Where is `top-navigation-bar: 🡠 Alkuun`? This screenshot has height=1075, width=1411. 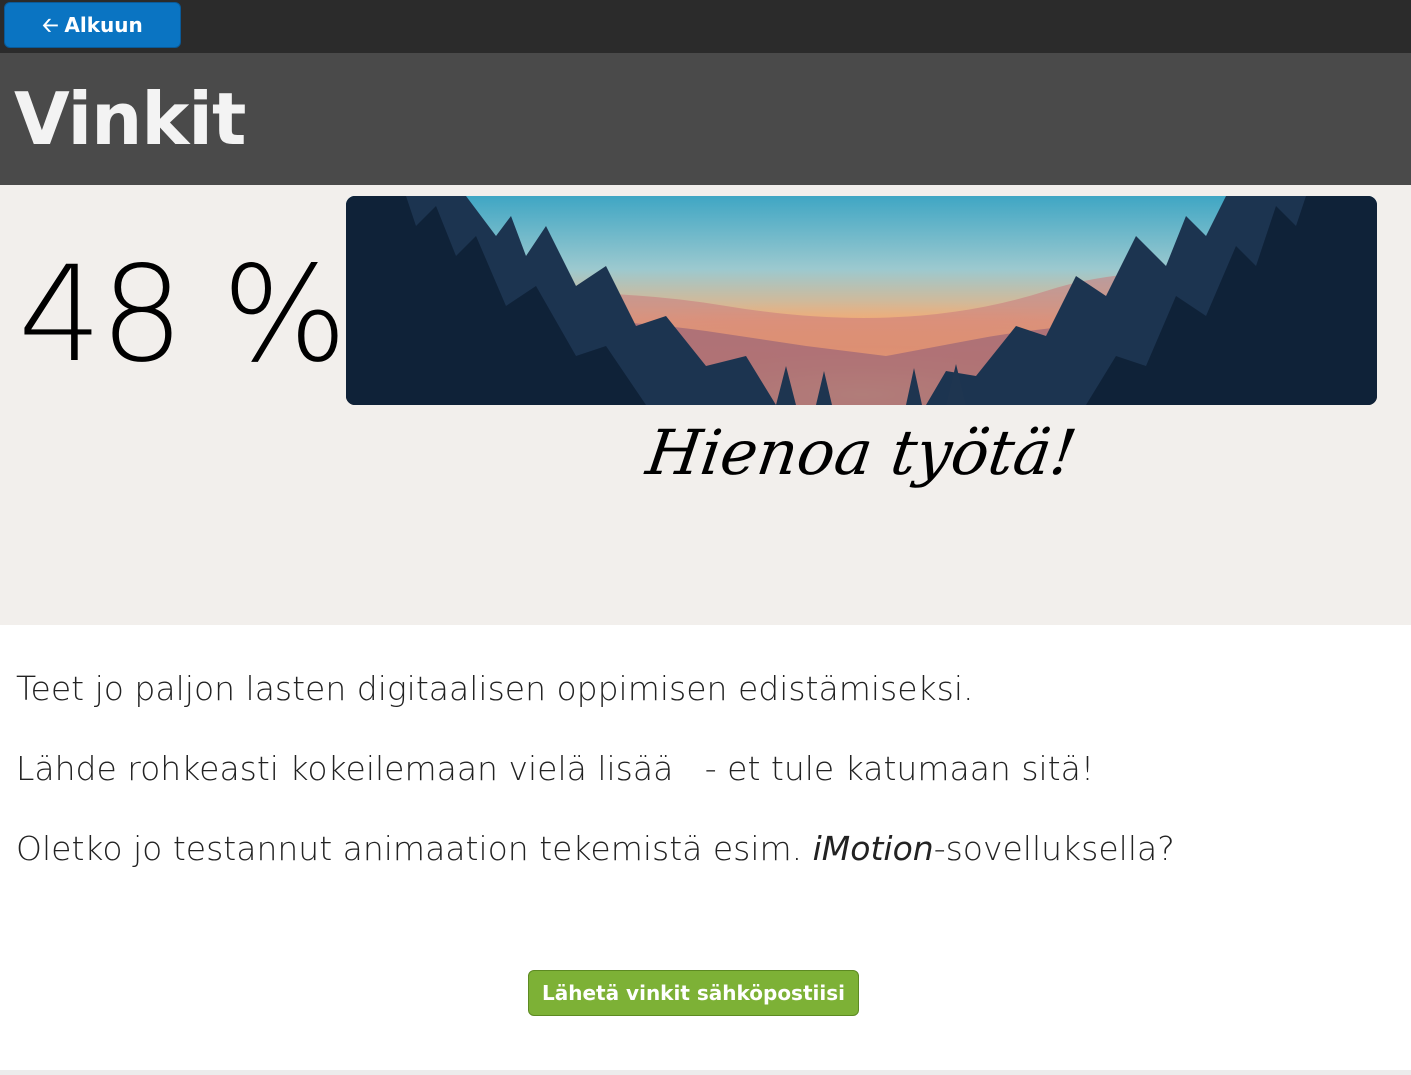 top-navigation-bar: 🡠 Alkuun is located at coordinates (705, 26).